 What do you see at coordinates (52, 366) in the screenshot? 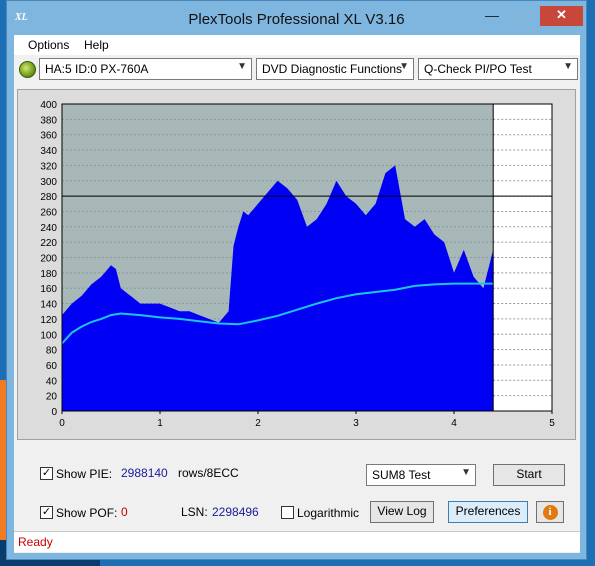
I see `y-tick-label: 60` at bounding box center [52, 366].